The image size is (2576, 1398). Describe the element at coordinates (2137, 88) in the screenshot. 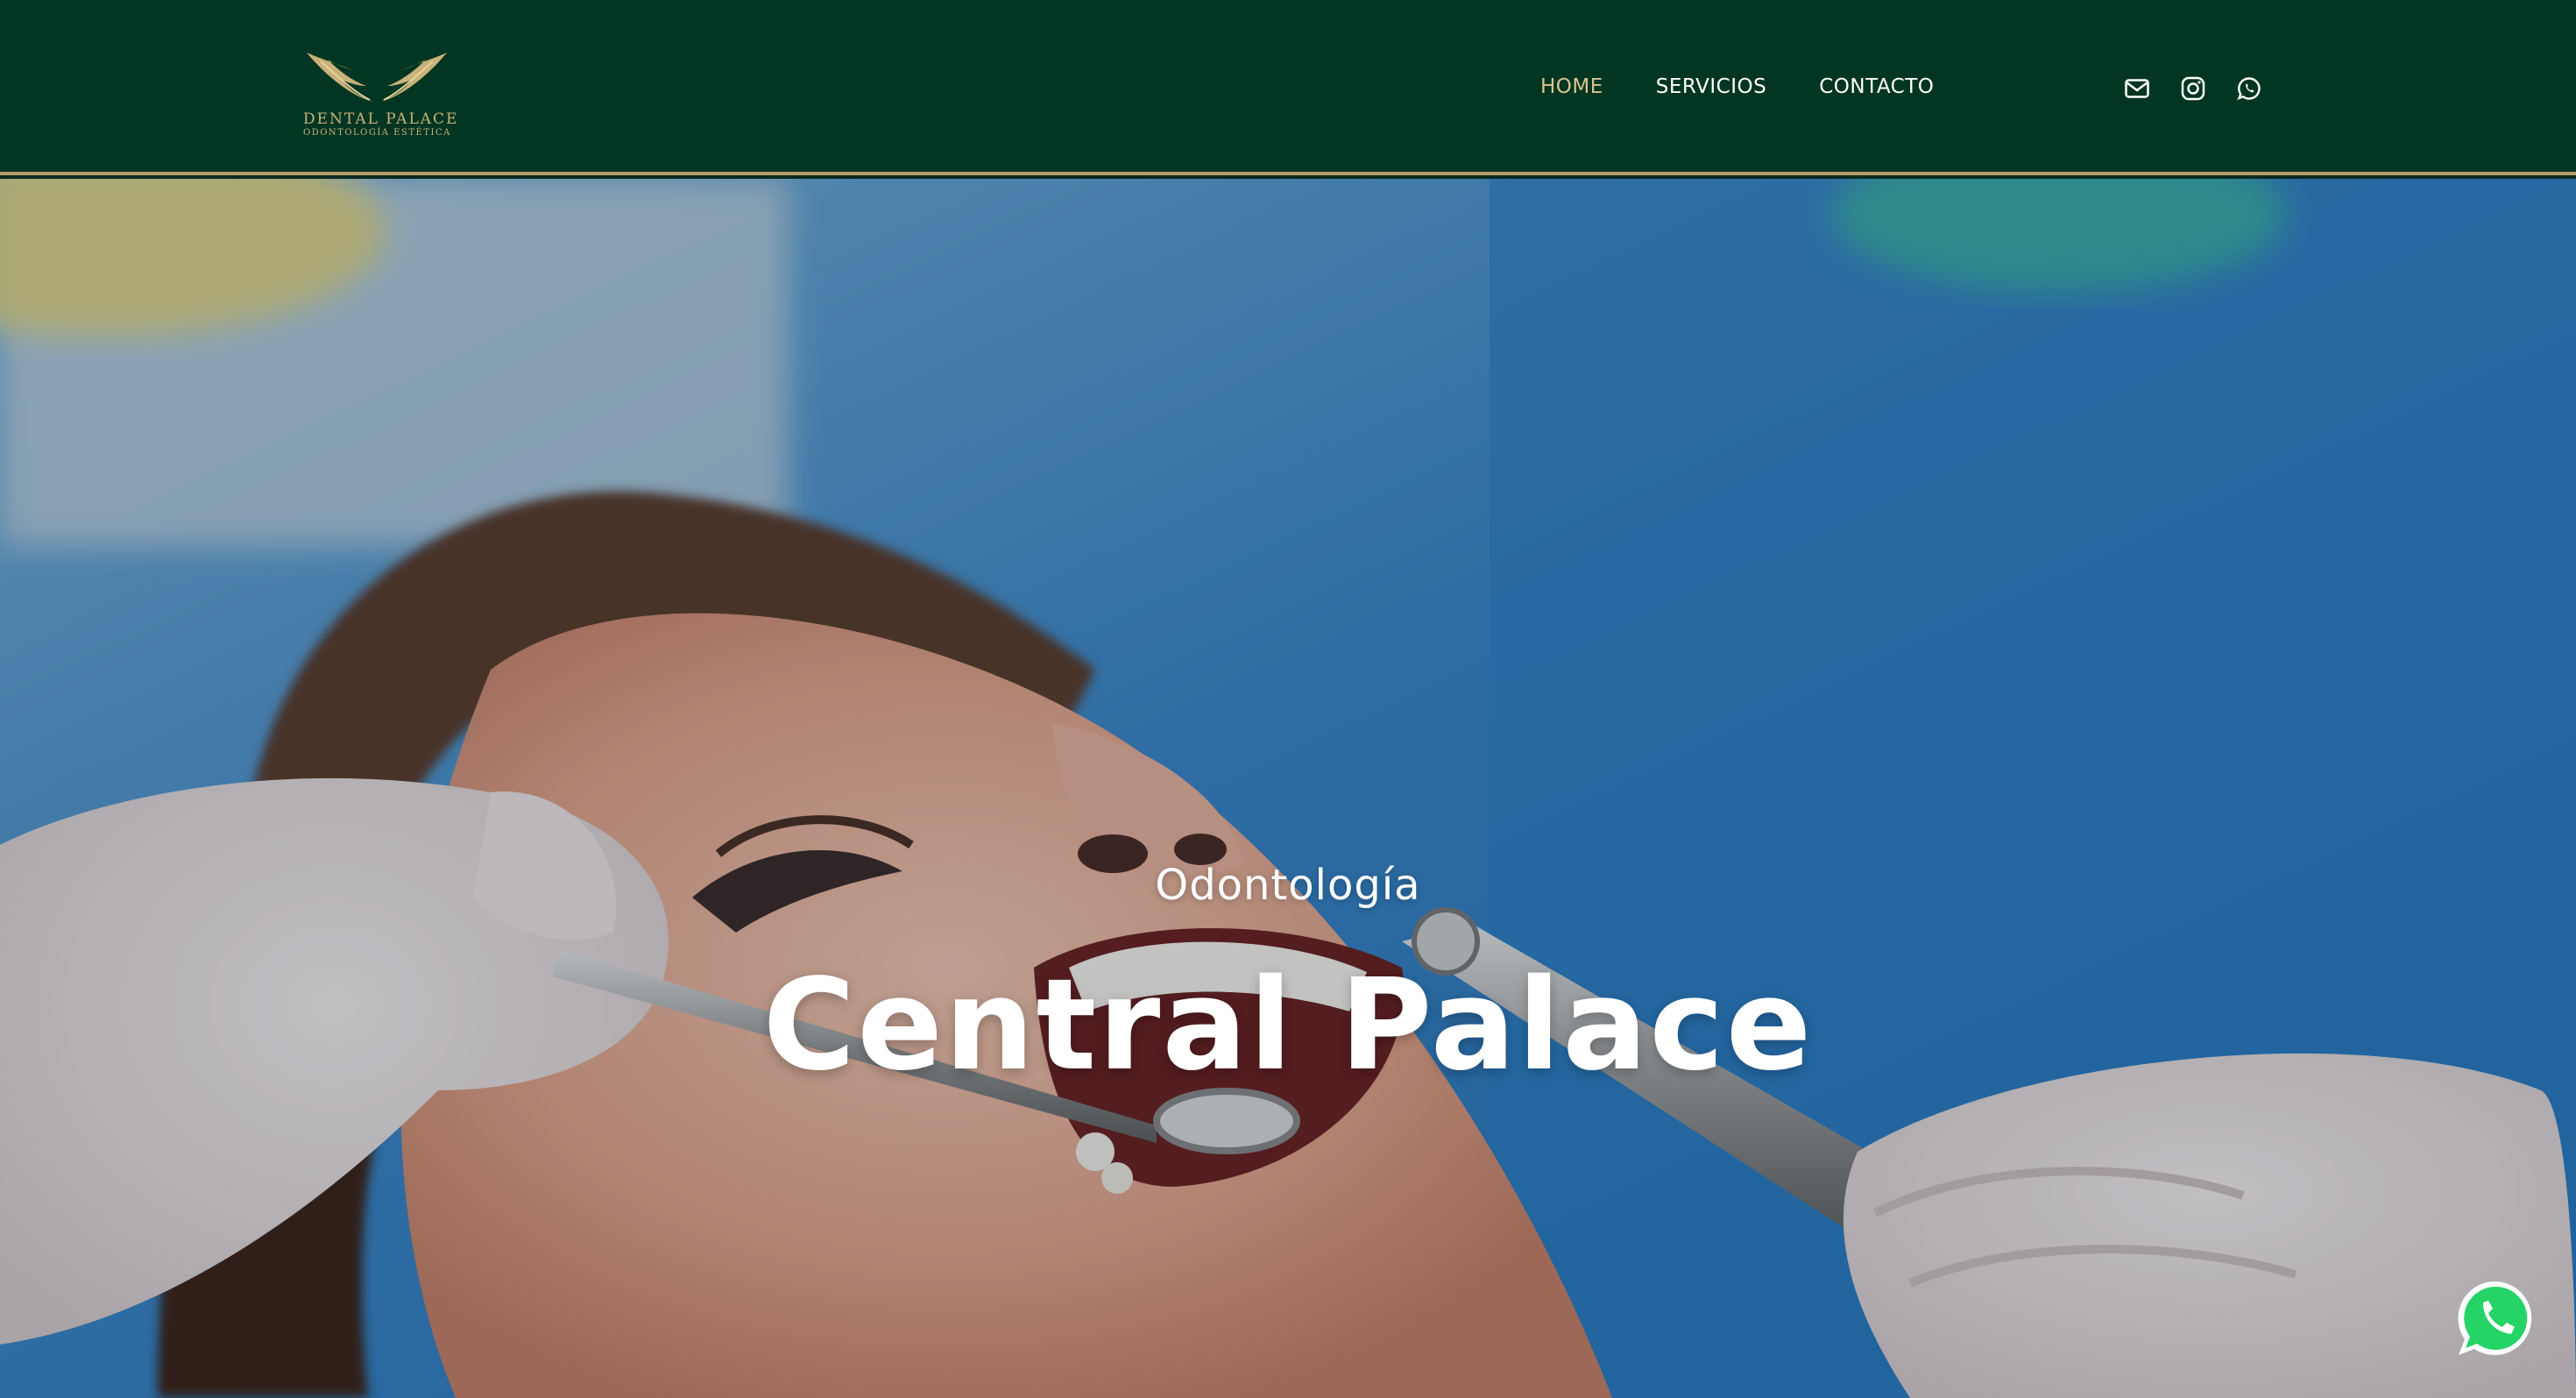

I see `envelope-icon` at that location.